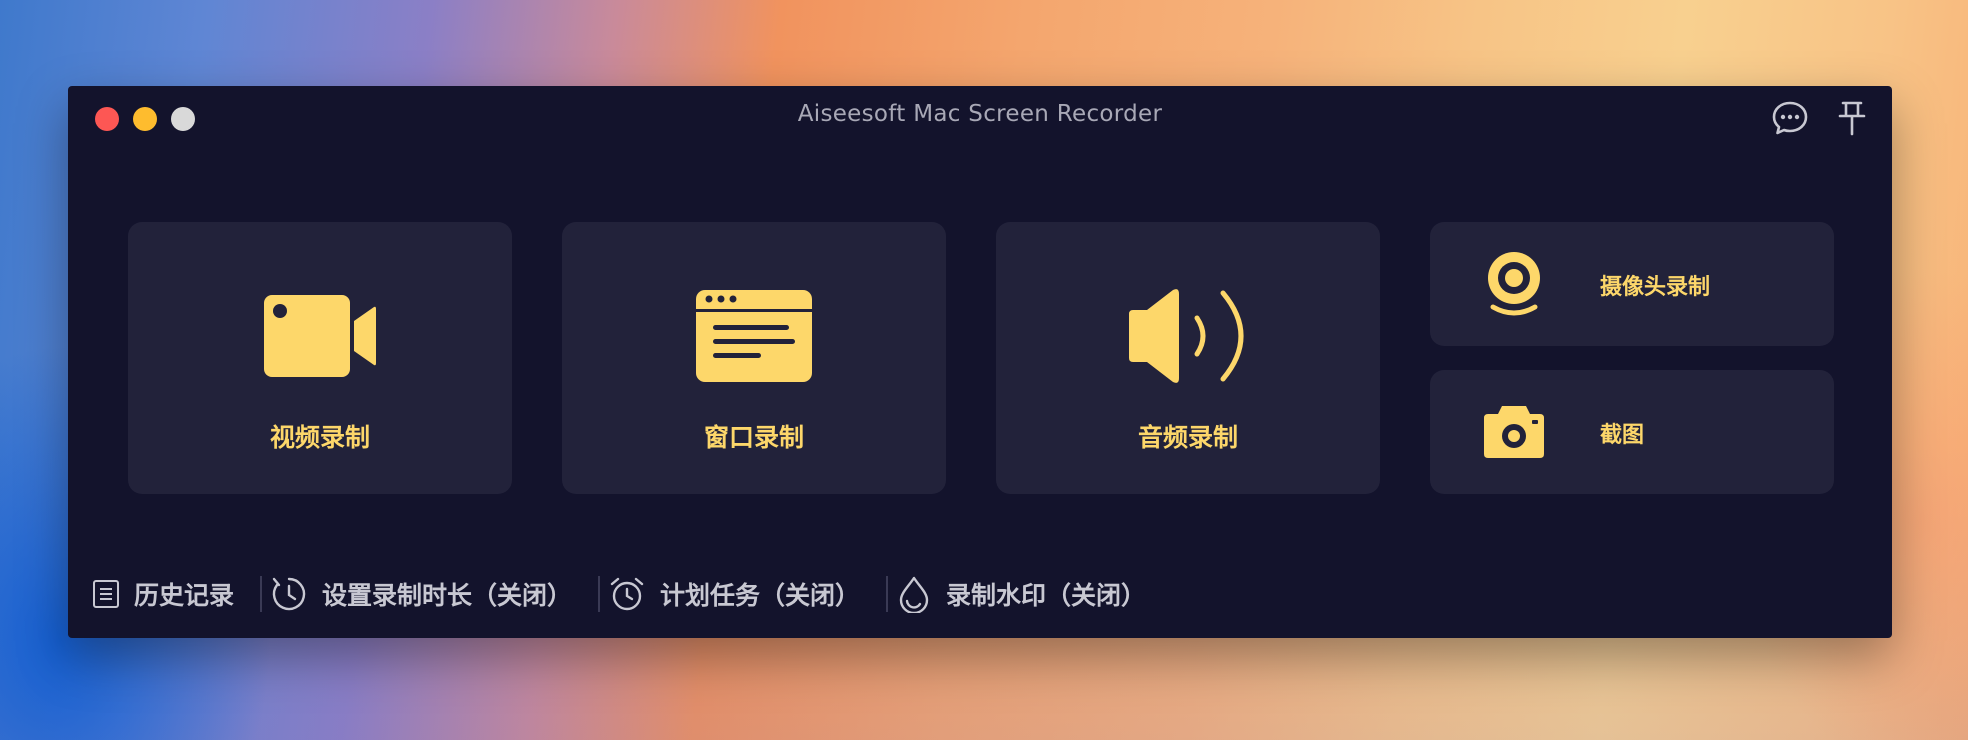 The width and height of the screenshot is (1968, 740). I want to click on browser-window-icon, so click(754, 336).